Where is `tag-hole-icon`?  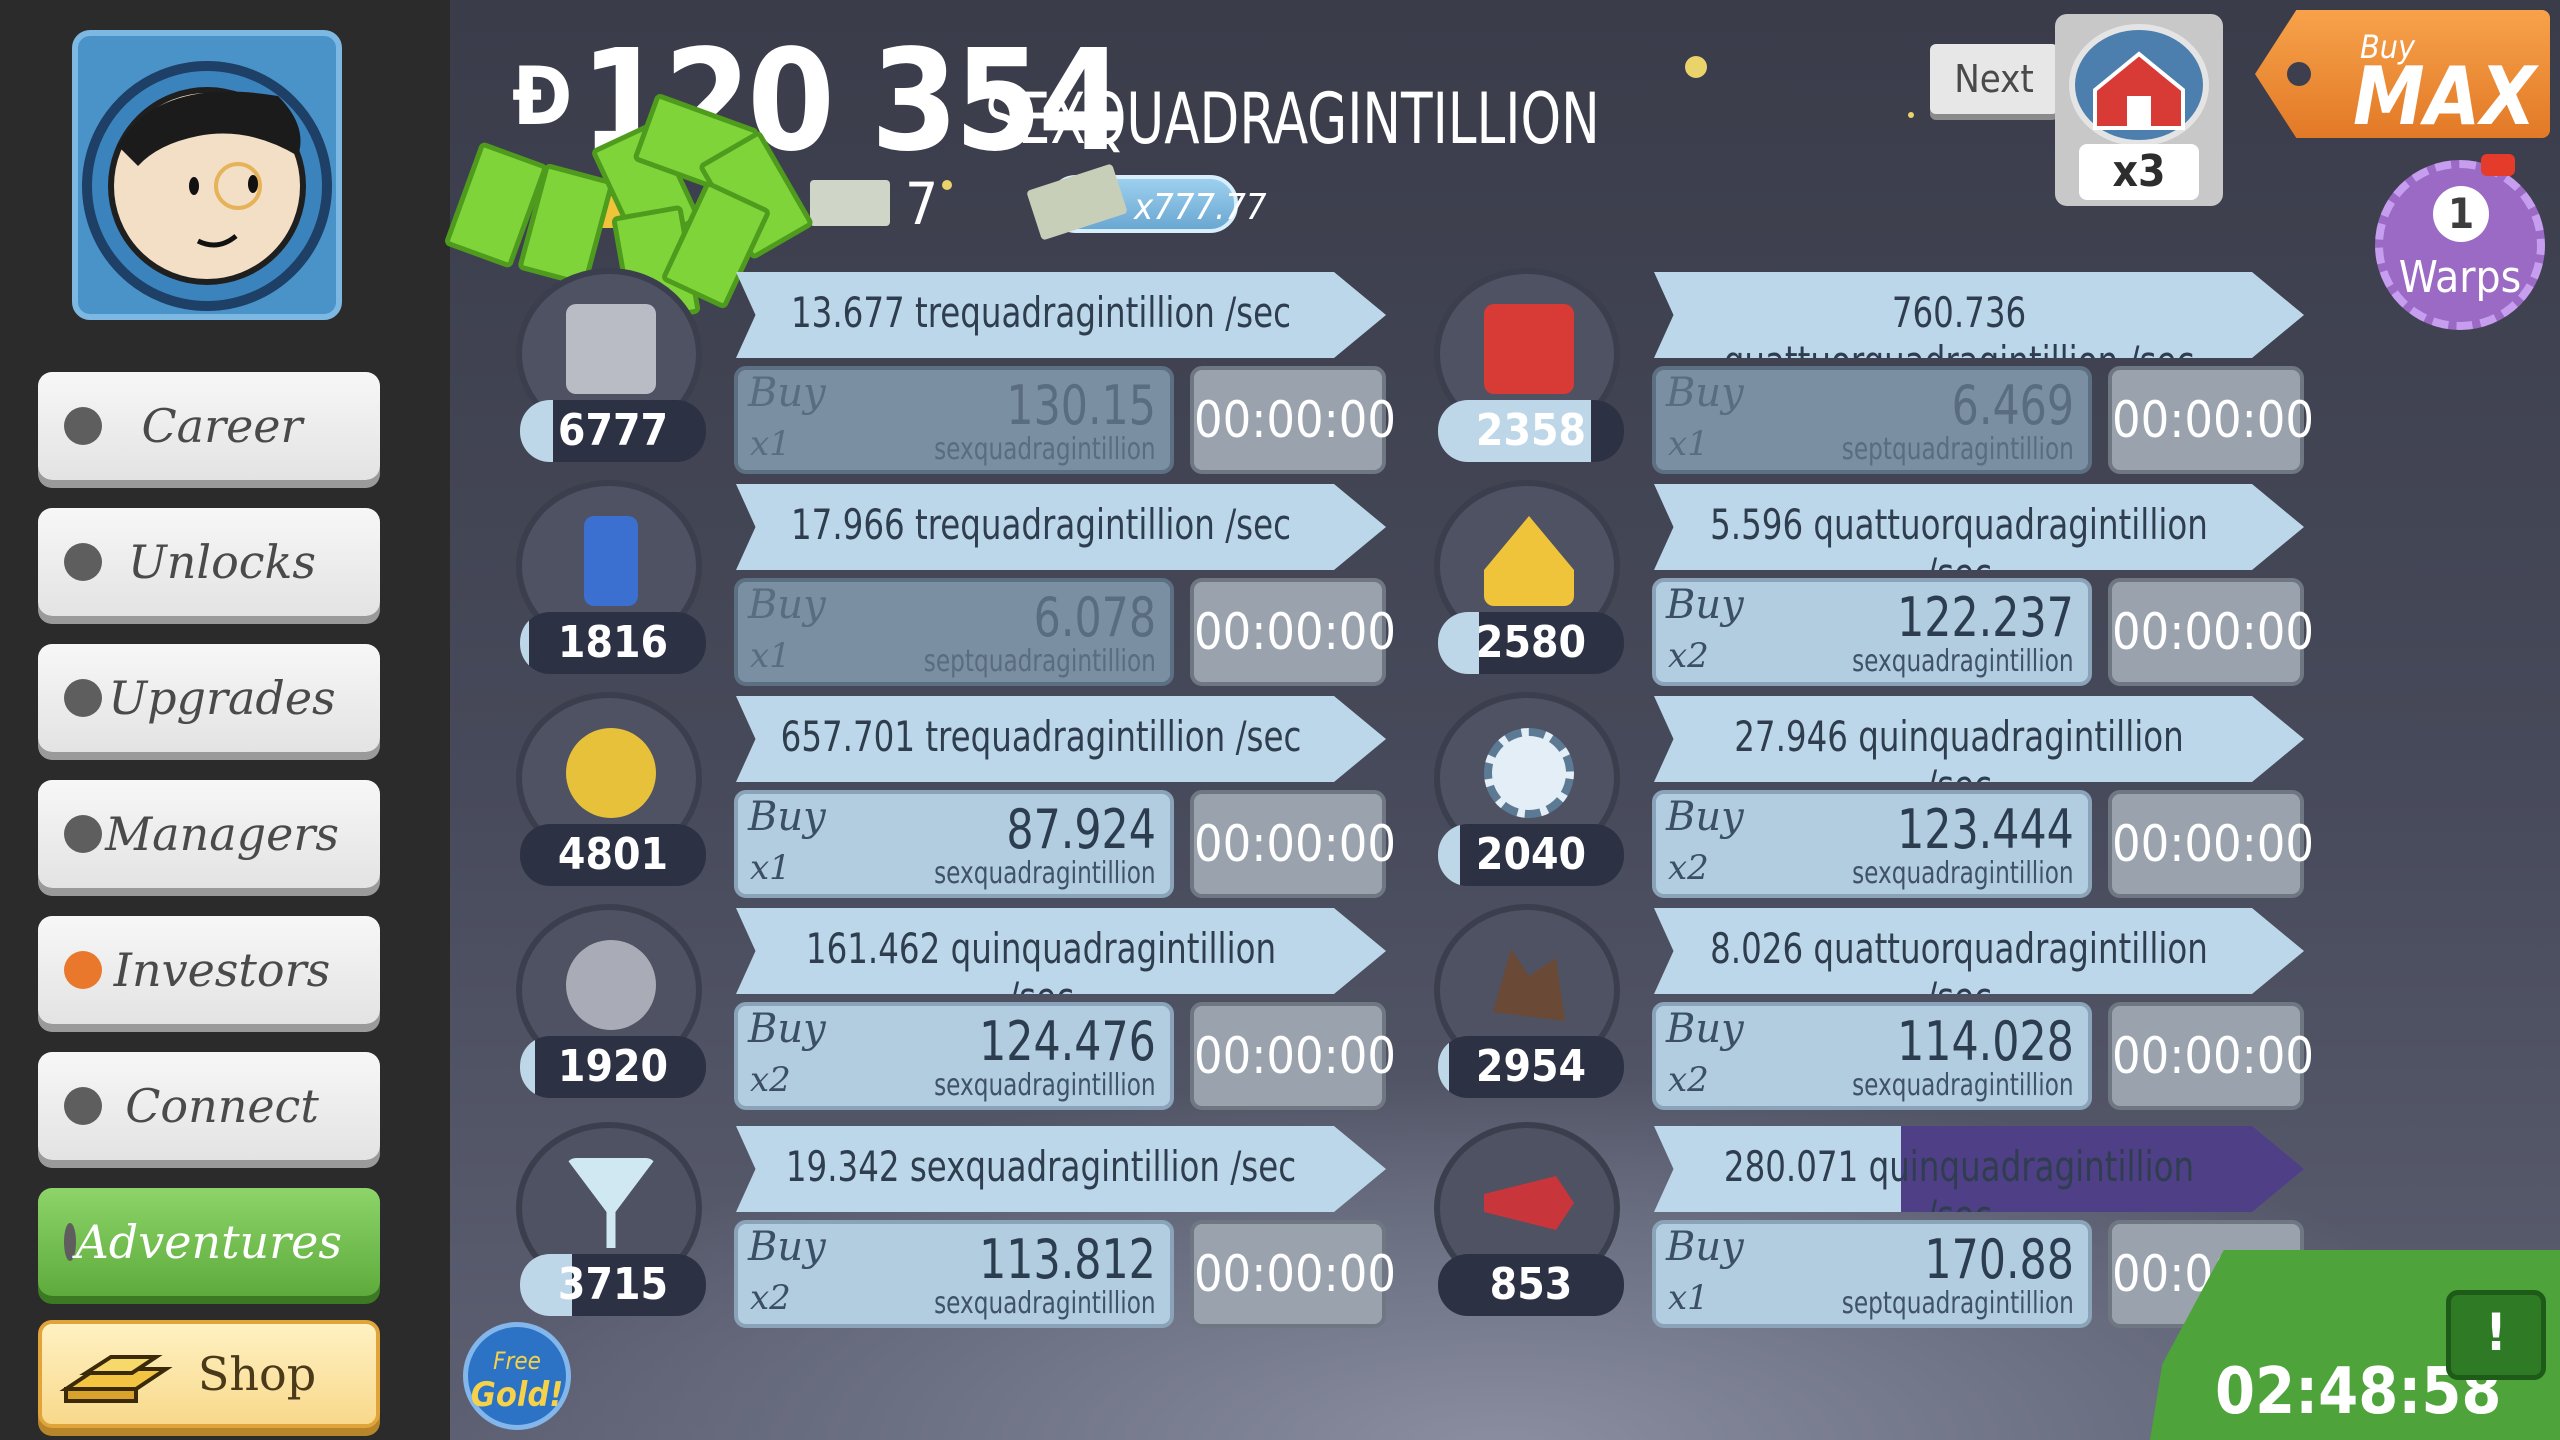 tag-hole-icon is located at coordinates (2299, 74).